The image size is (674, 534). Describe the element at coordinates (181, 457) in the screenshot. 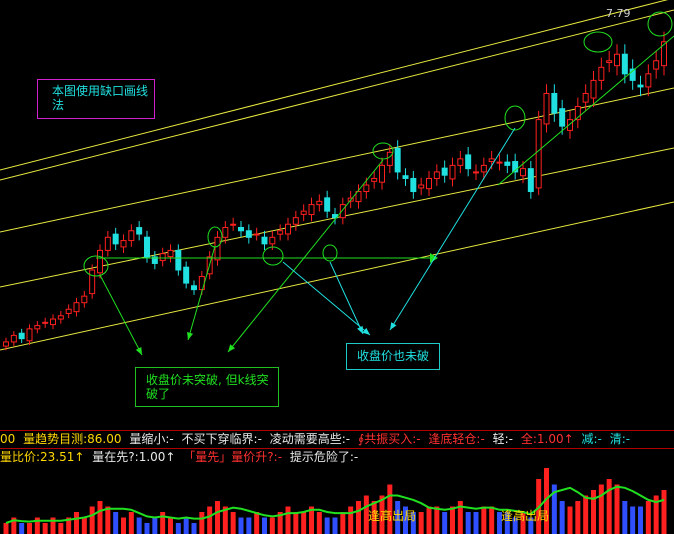

I see `indicator-row-2: 量比价:23.51↑ 量在先?:1.00↑ 「量先」量价升?:- 提示危险了:-` at that location.